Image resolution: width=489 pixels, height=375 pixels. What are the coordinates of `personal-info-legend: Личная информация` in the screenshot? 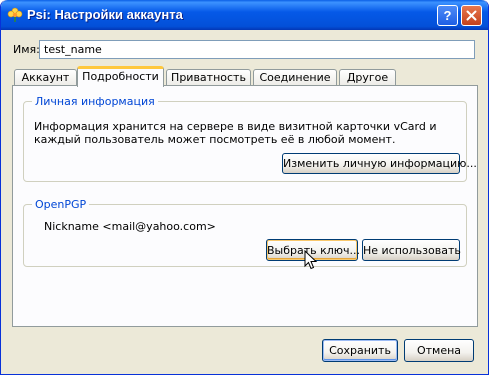 It's located at (95, 101).